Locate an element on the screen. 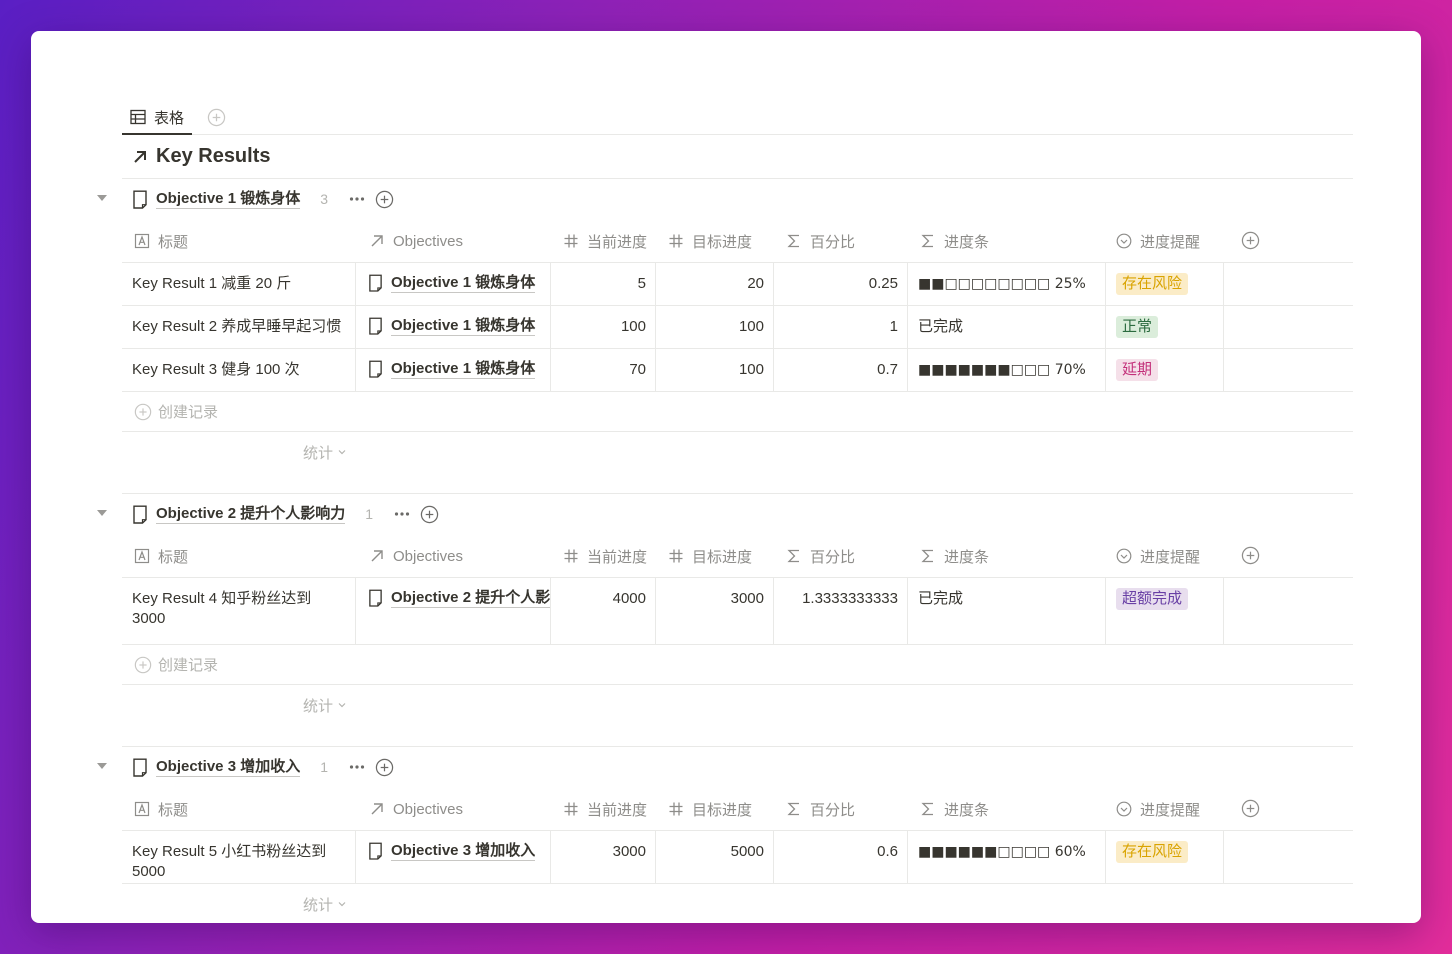 The height and width of the screenshot is (954, 1452). cell-percent: 0.7 is located at coordinates (841, 370).